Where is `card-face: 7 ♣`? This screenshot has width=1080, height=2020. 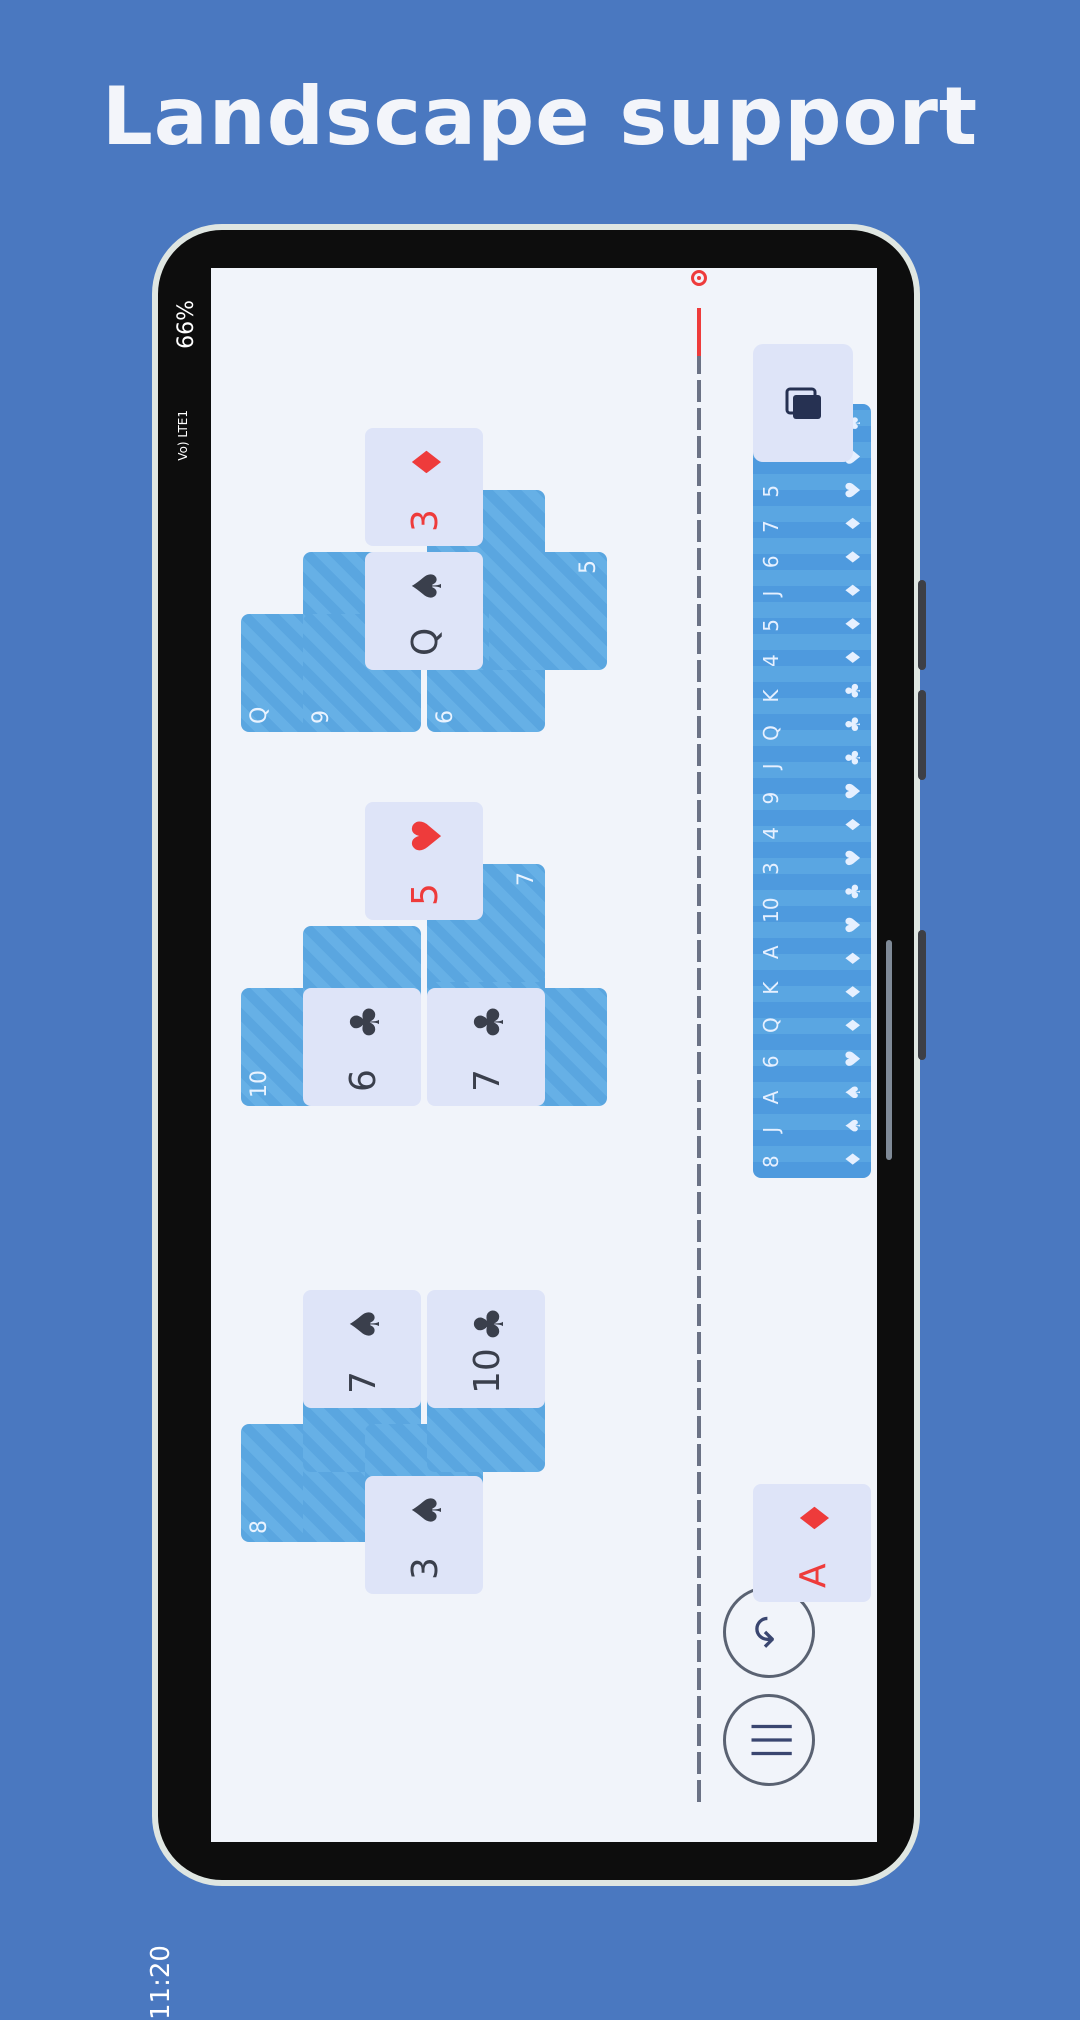 card-face: 7 ♣ is located at coordinates (486, 1047).